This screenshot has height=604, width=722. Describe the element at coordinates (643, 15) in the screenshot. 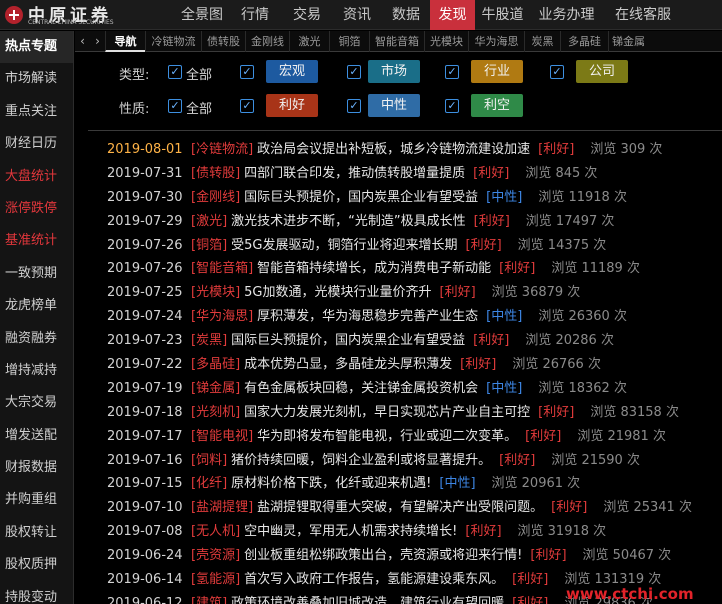

I see `nav-item: 在线客服` at that location.